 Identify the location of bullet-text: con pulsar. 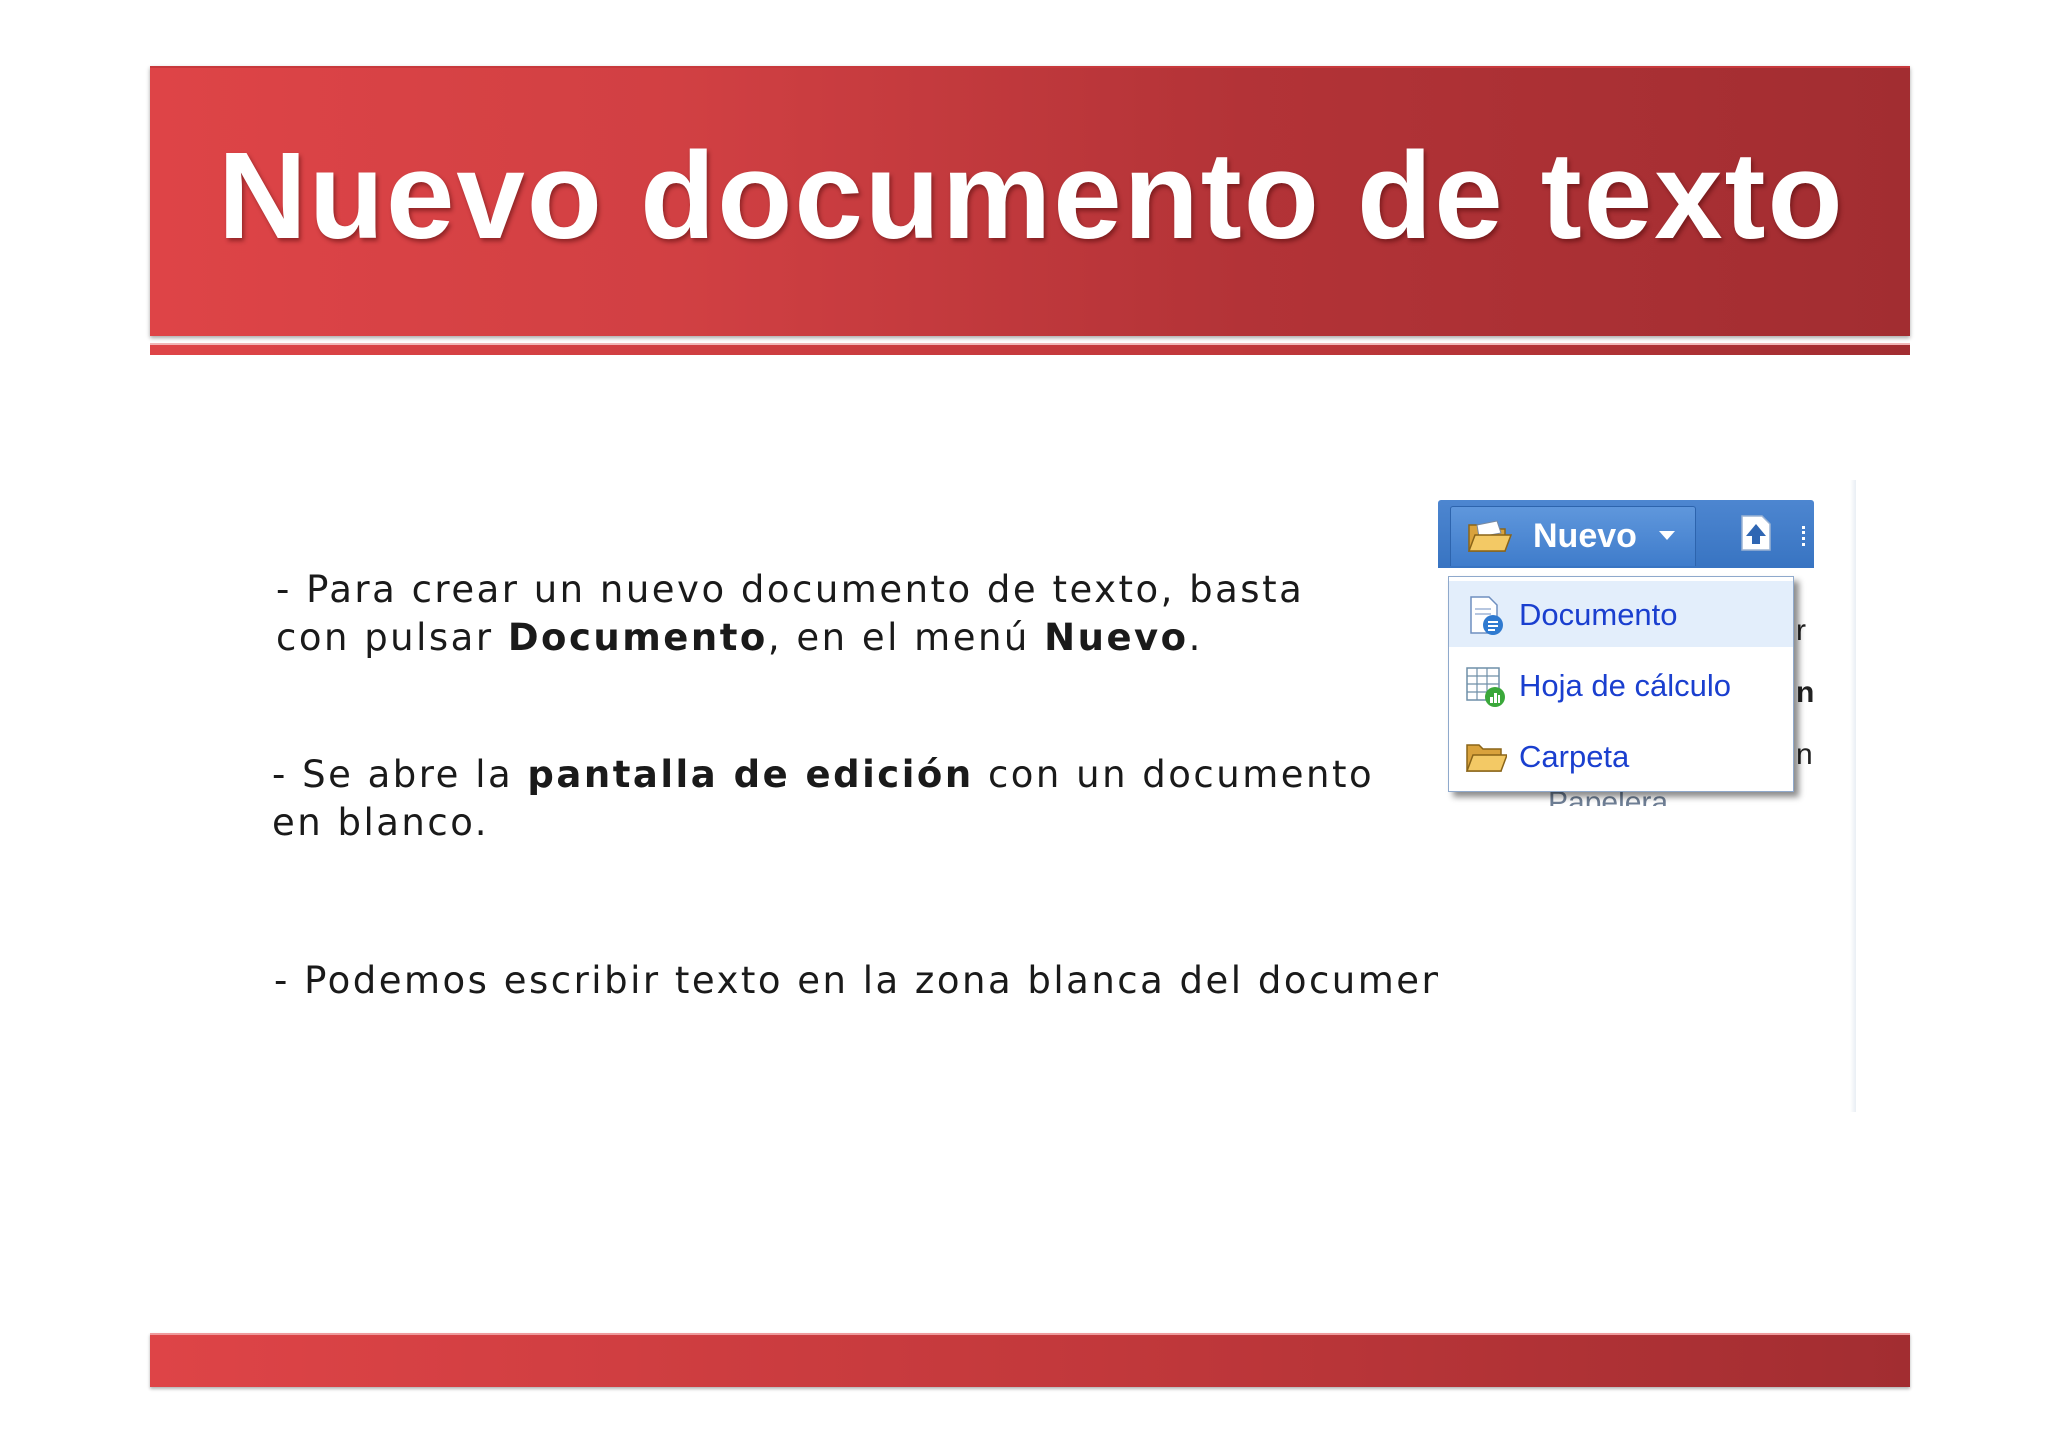
(392, 637).